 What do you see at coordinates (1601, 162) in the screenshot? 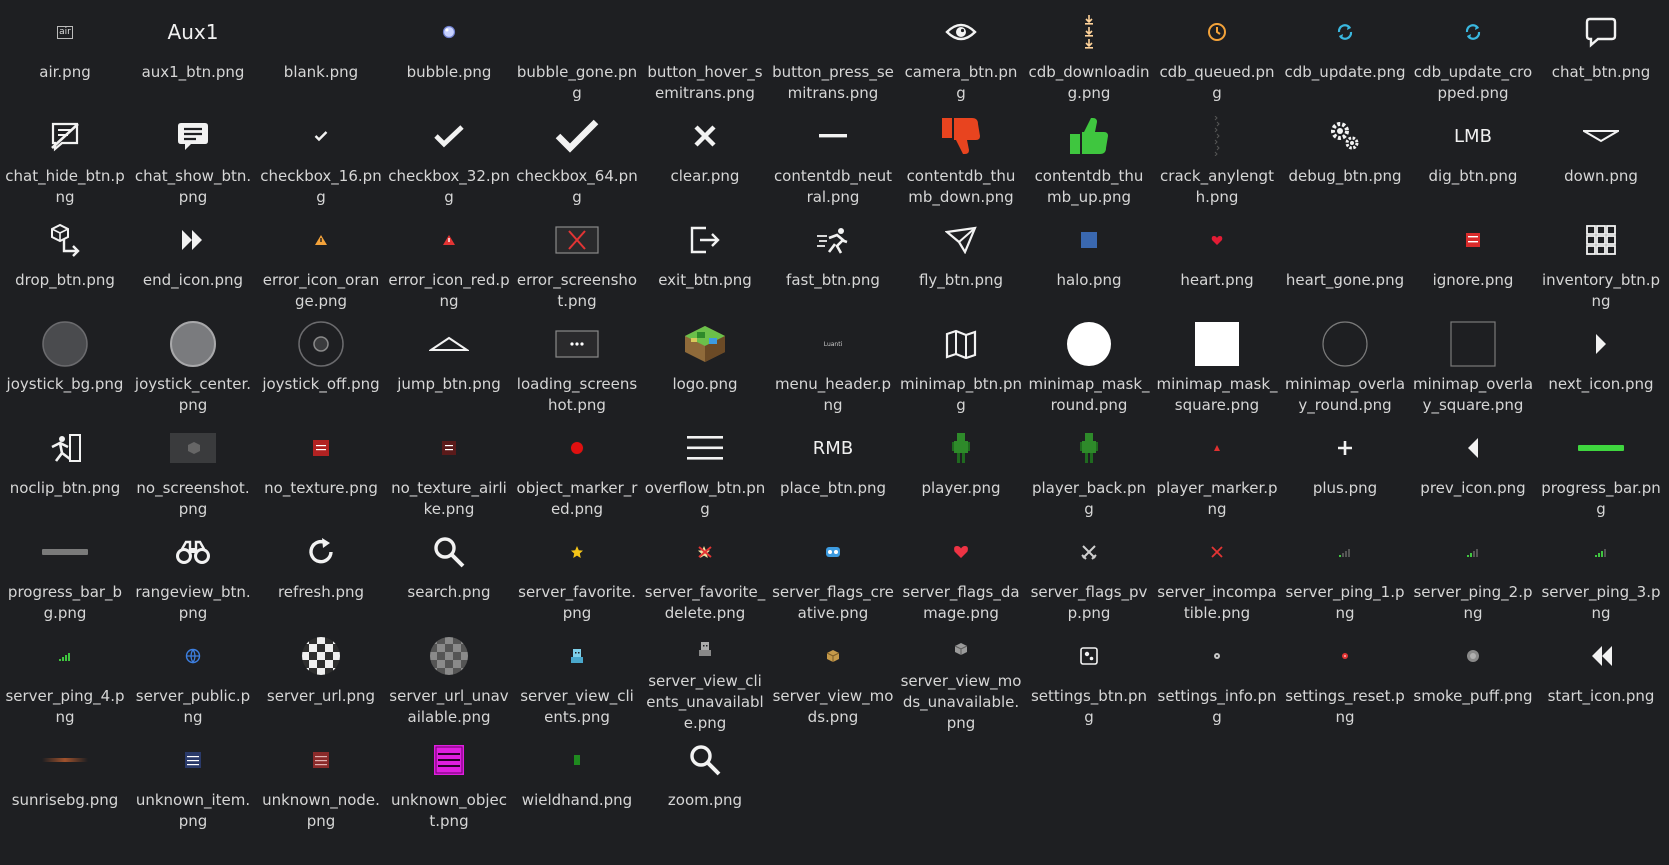
I see `texture-tile-down: down.png` at bounding box center [1601, 162].